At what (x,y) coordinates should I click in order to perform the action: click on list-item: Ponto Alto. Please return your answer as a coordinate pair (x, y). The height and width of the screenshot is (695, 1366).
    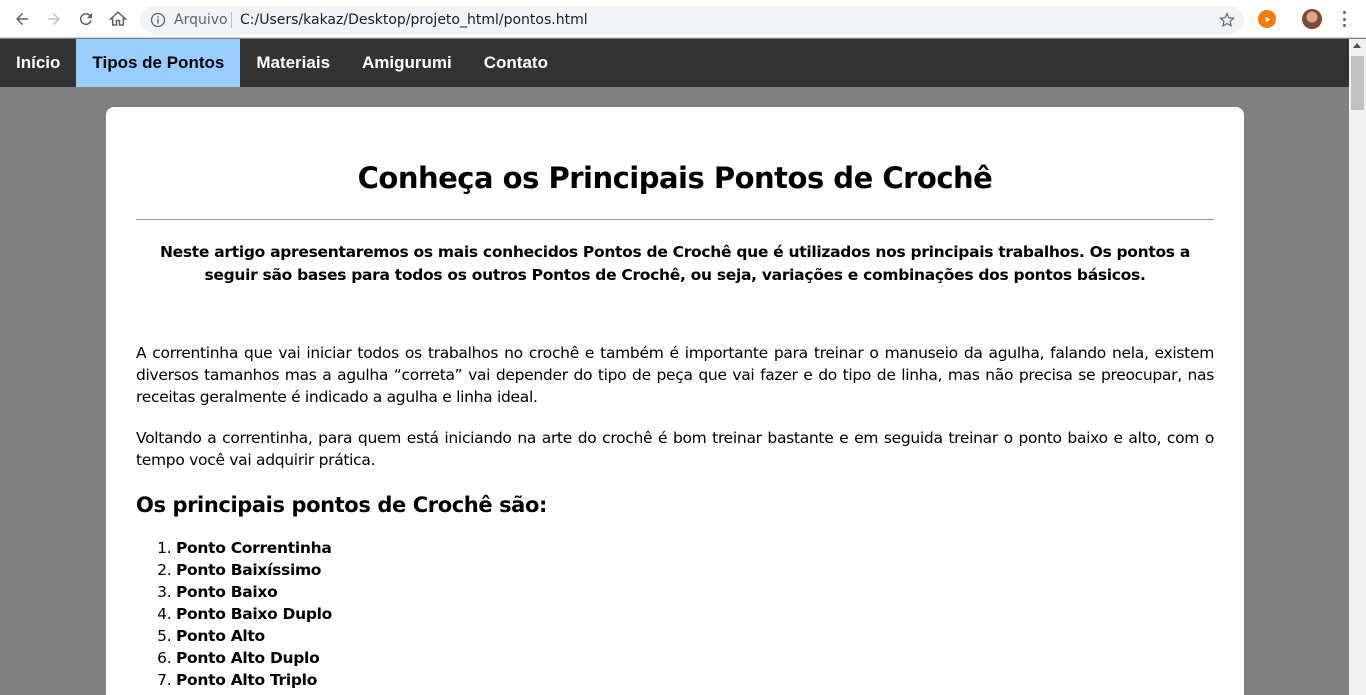
    Looking at the image, I should click on (695, 636).